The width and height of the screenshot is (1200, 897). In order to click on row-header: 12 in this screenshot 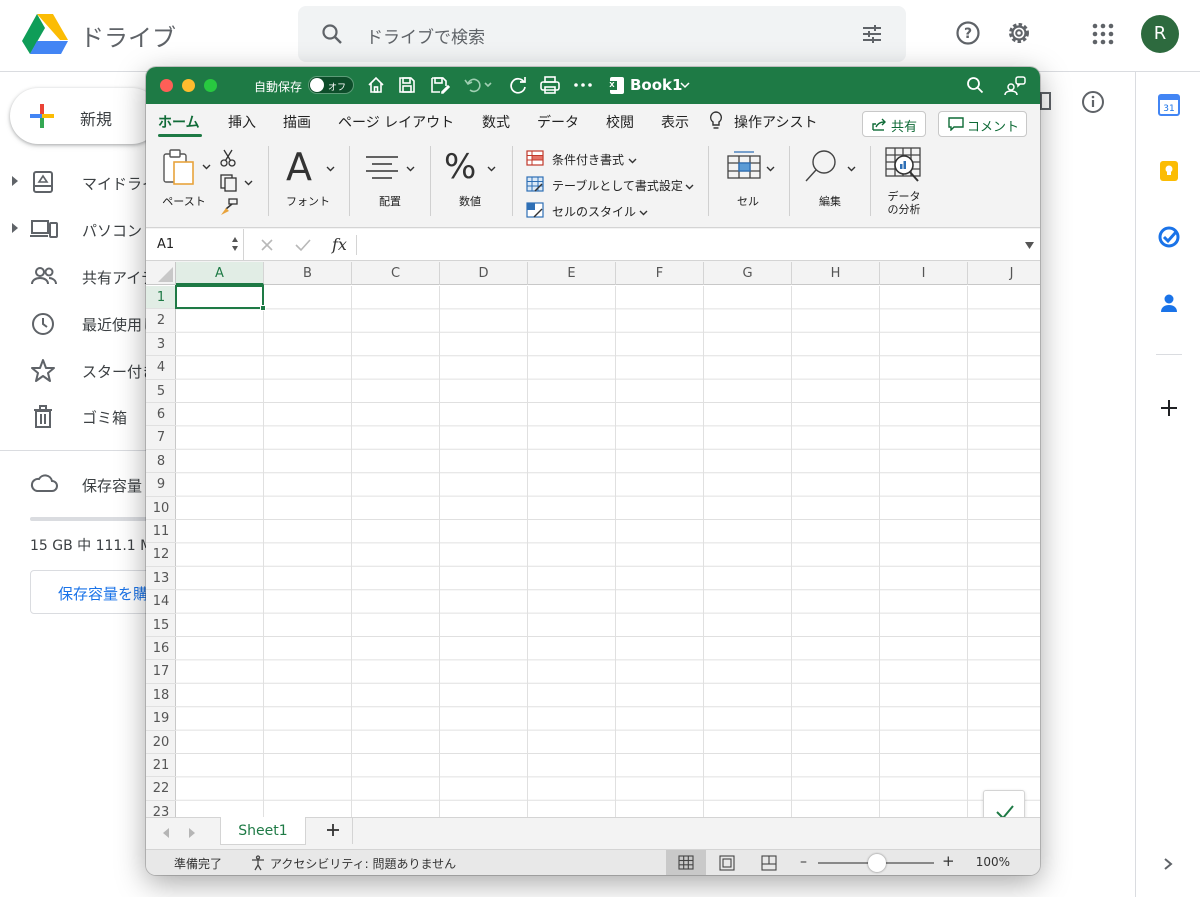, I will do `click(161, 555)`.